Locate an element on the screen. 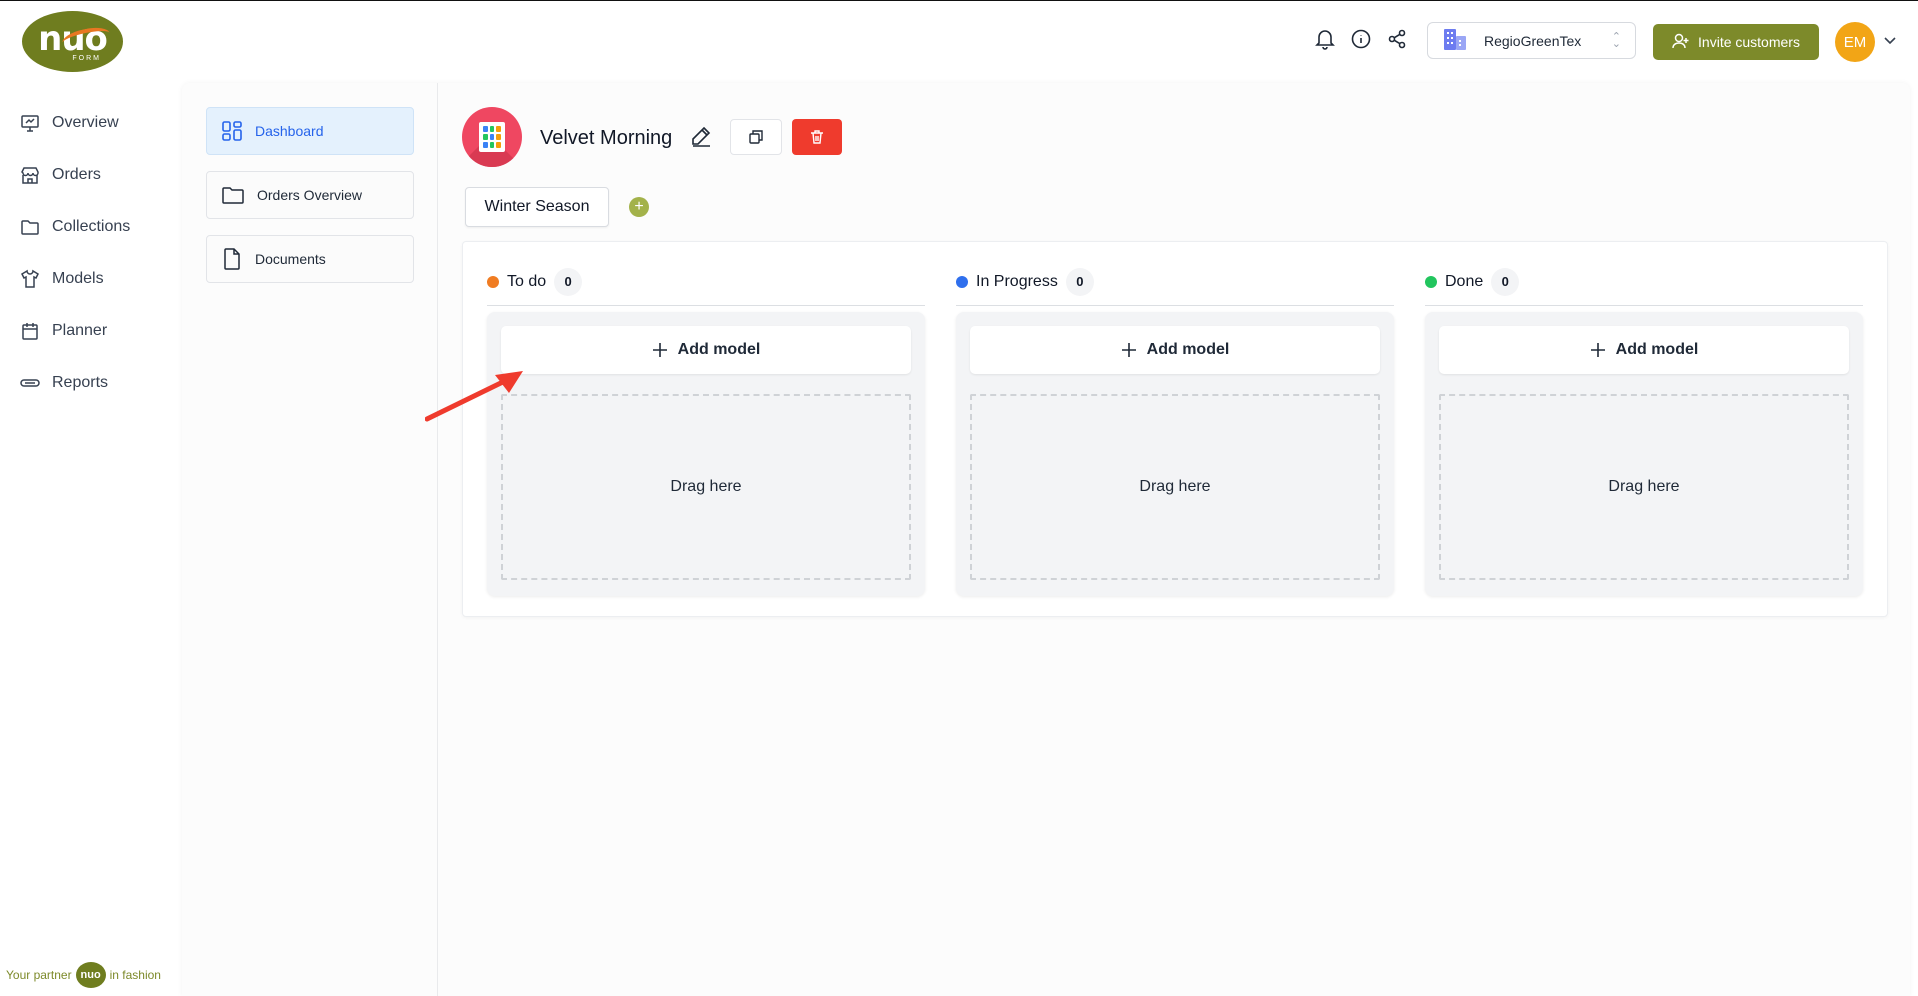  nav-label-planner: Planner is located at coordinates (80, 330).